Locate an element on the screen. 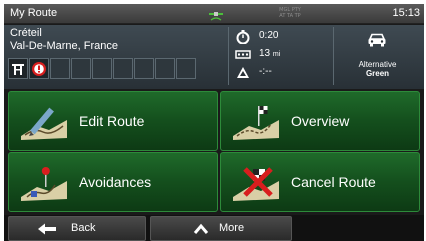  stopwatch-icon is located at coordinates (243, 37).